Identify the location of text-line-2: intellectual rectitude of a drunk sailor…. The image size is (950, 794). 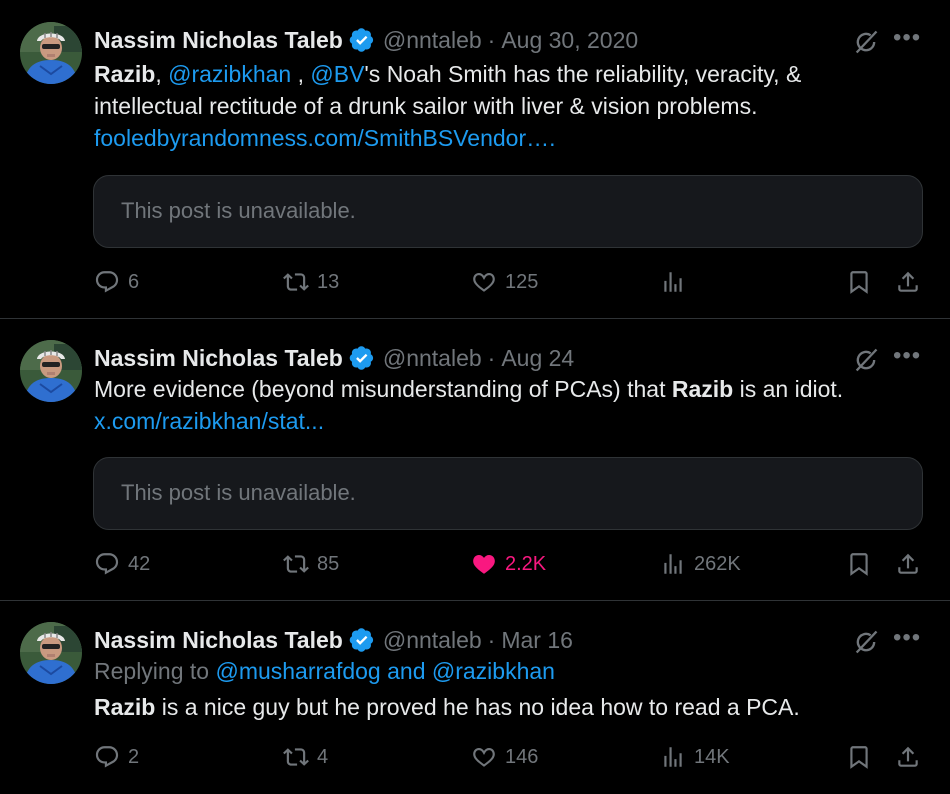
(426, 106).